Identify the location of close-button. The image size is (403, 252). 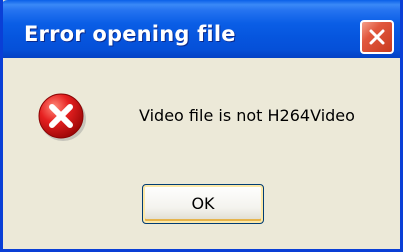
(377, 37).